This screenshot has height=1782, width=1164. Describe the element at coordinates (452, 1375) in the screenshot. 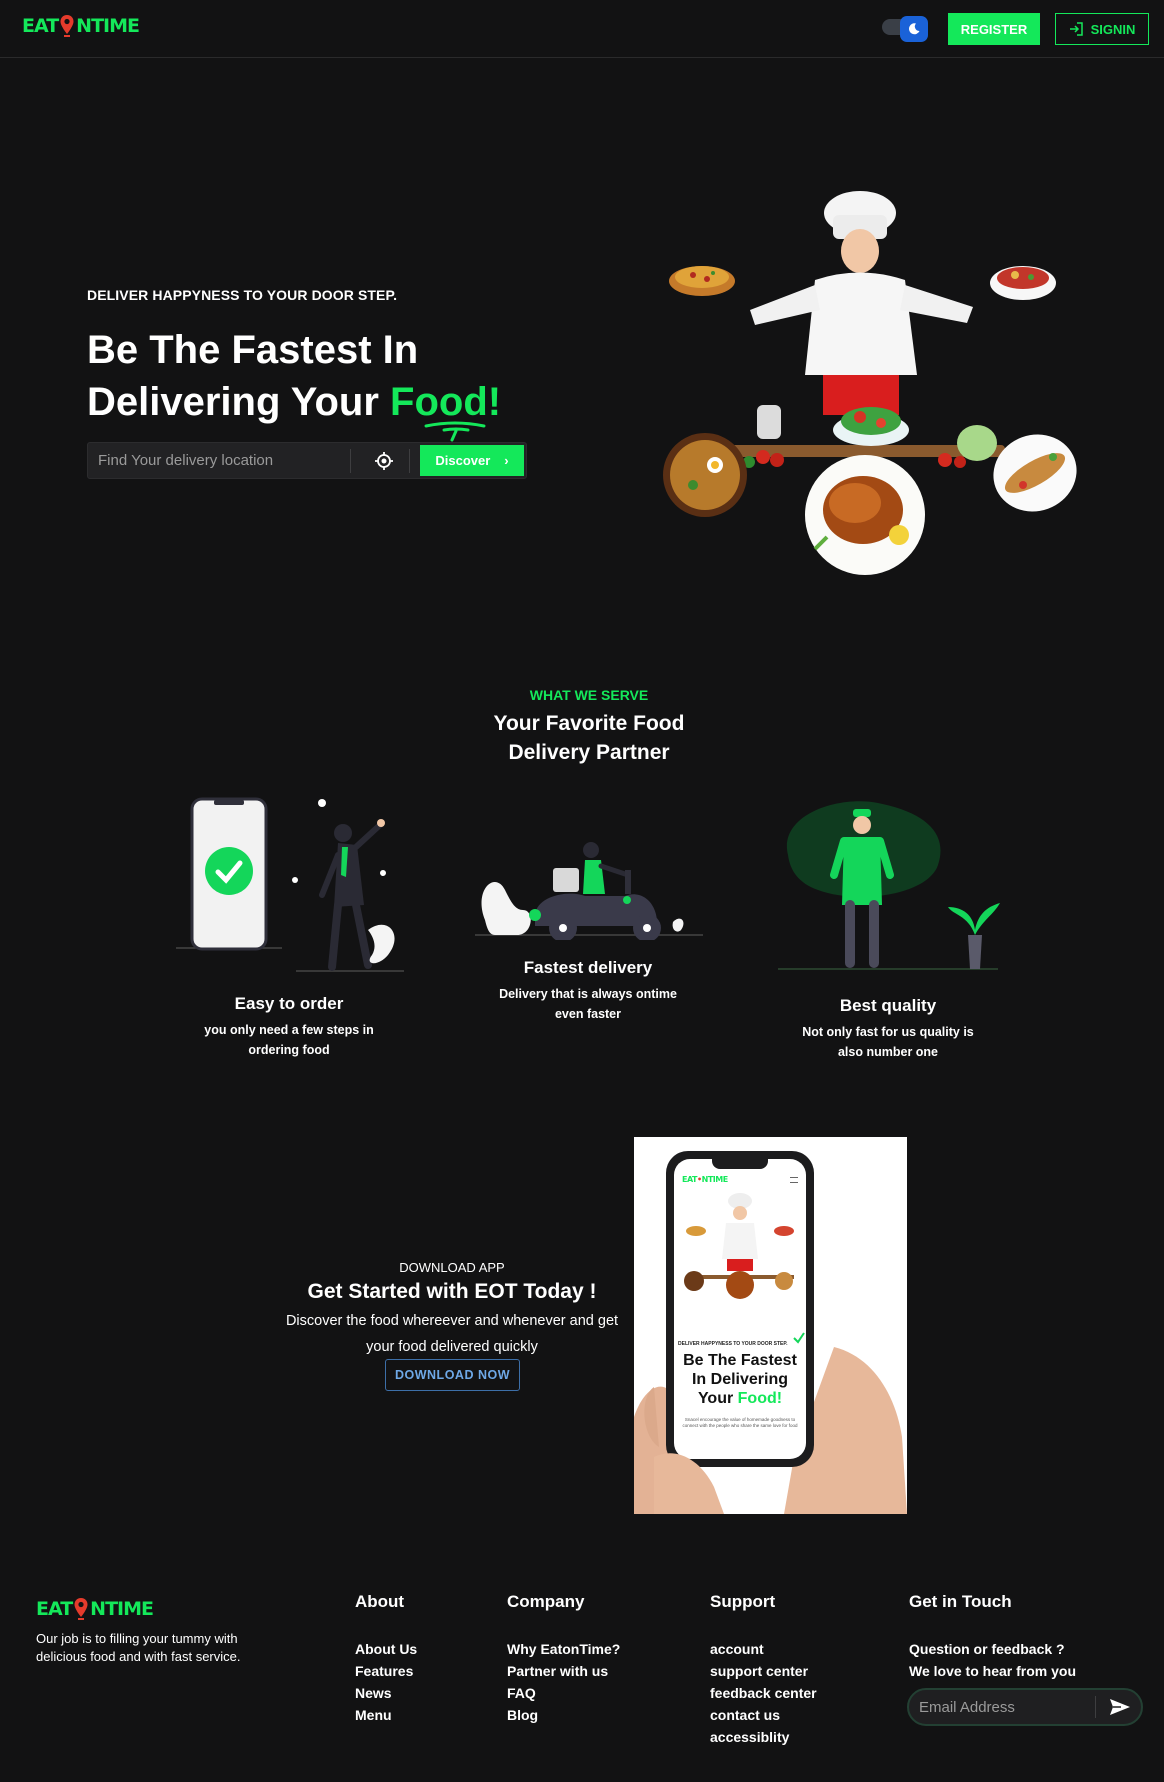

I see `download-now-button: DOWNLOAD NOW` at that location.